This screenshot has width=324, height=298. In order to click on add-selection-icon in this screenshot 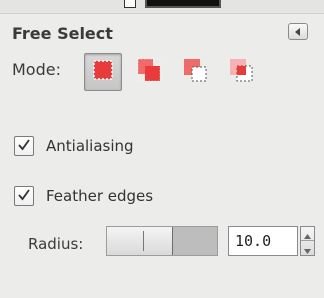, I will do `click(149, 72)`.